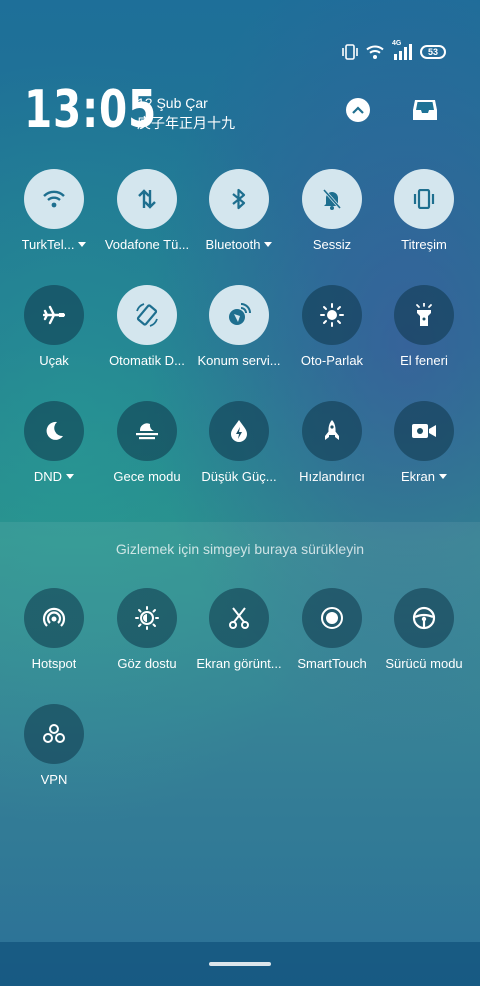  Describe the element at coordinates (375, 52) in the screenshot. I see `wifi-status-icon` at that location.